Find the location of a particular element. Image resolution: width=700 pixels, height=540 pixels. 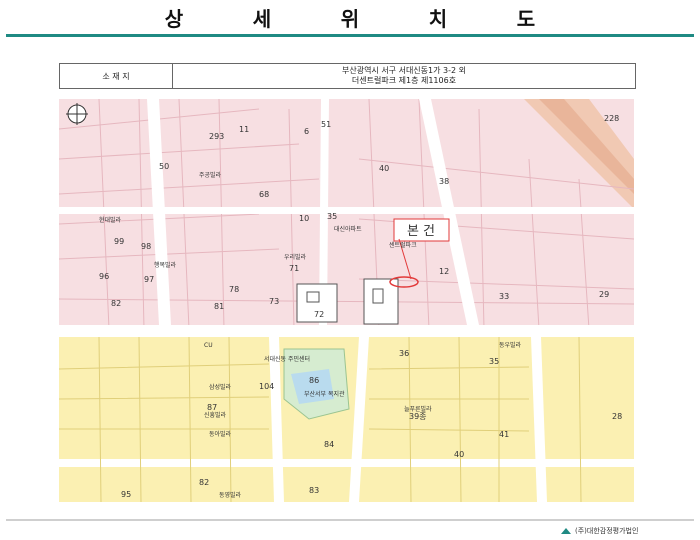

title-divider is located at coordinates (350, 35).